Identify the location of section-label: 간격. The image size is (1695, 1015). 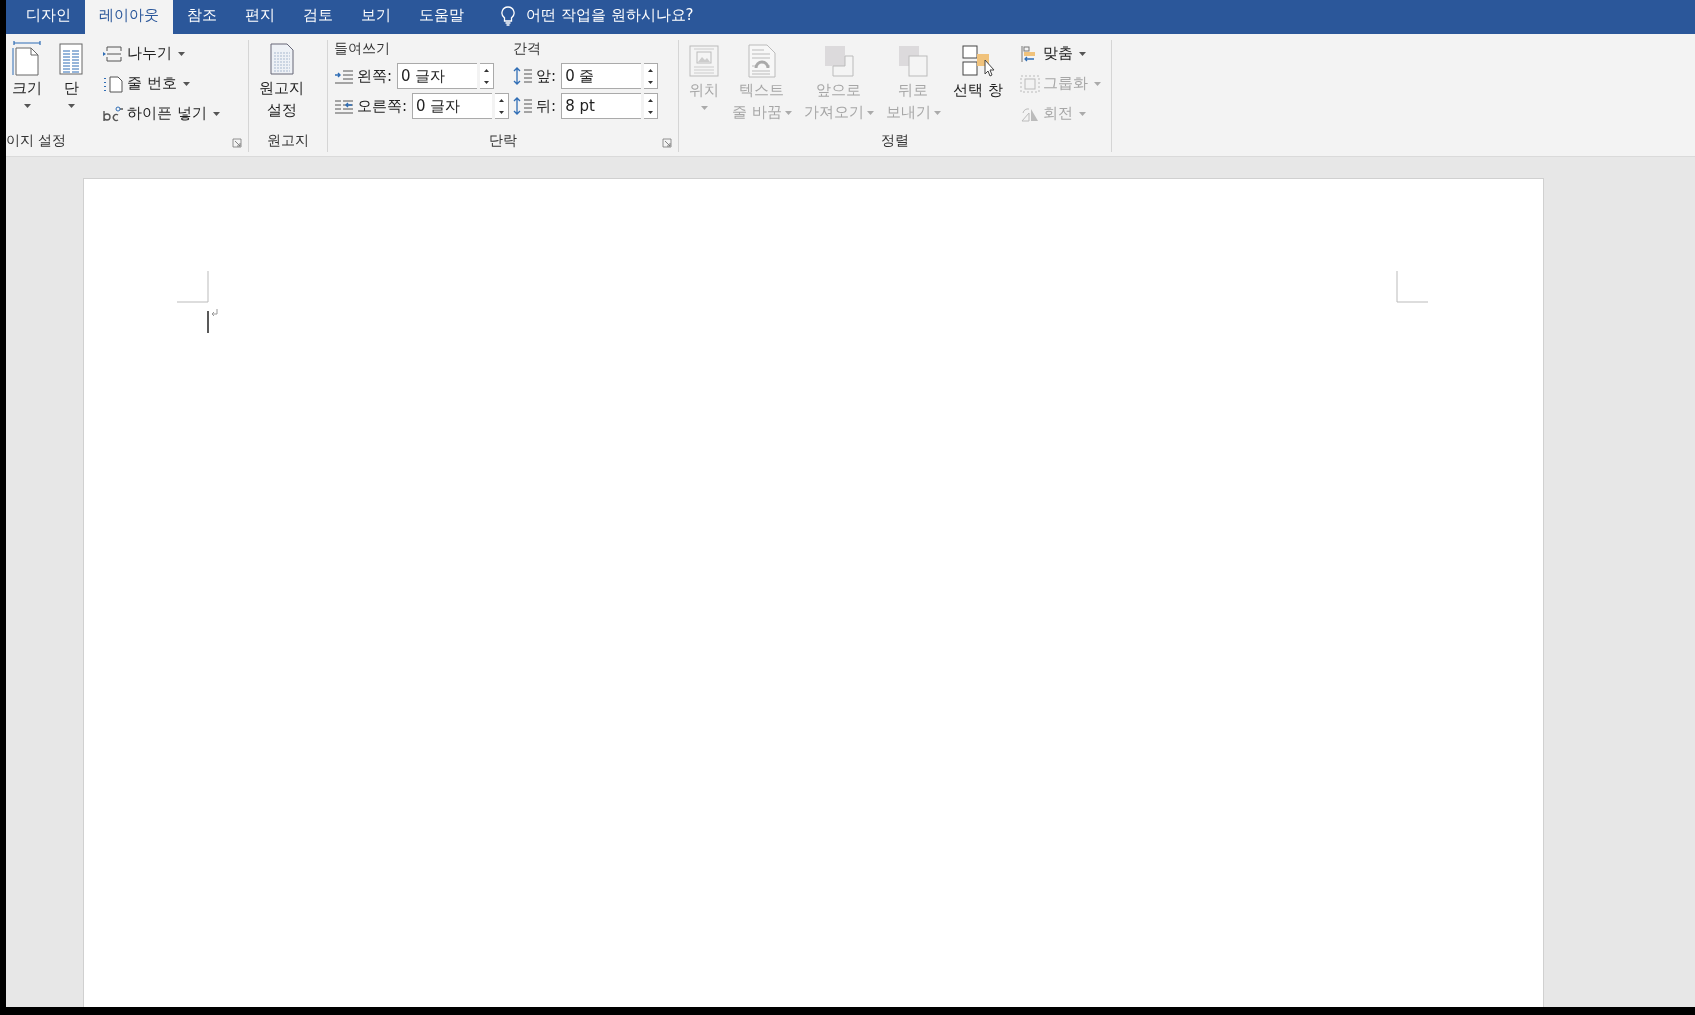
(528, 49).